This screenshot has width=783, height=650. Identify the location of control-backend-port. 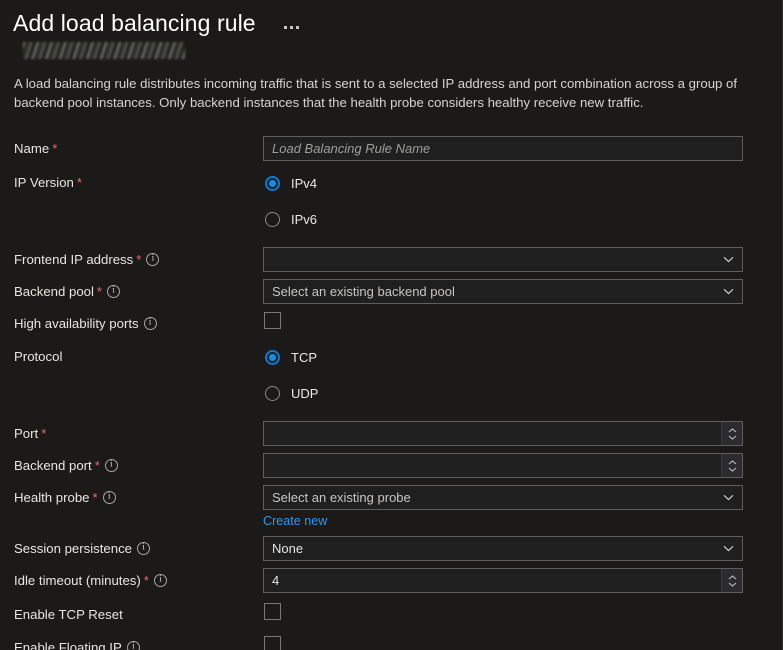
(522, 465).